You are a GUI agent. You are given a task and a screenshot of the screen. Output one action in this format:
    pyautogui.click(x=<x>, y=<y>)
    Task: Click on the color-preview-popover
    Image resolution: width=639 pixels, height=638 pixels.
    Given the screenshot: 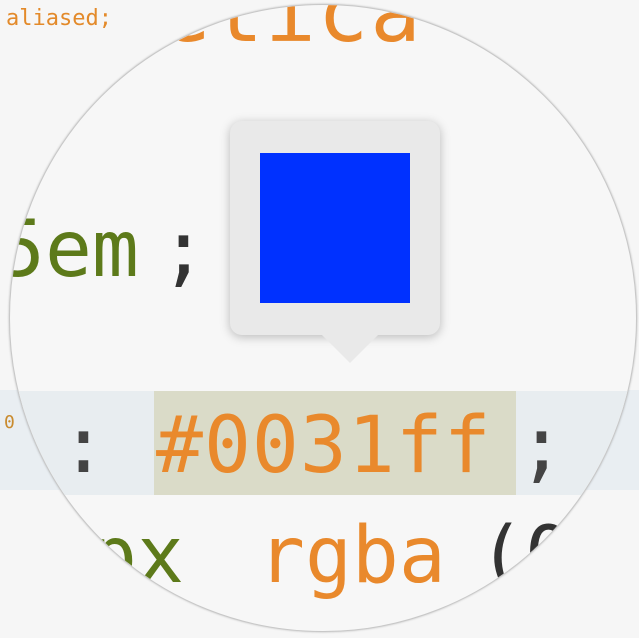 What is the action you would take?
    pyautogui.click(x=335, y=242)
    